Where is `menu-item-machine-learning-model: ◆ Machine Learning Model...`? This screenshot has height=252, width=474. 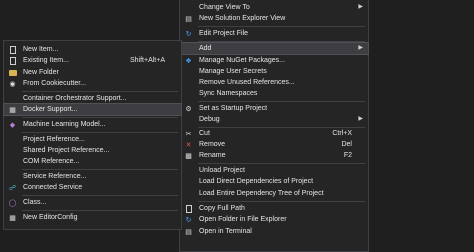 menu-item-machine-learning-model: ◆ Machine Learning Model... is located at coordinates (92, 124).